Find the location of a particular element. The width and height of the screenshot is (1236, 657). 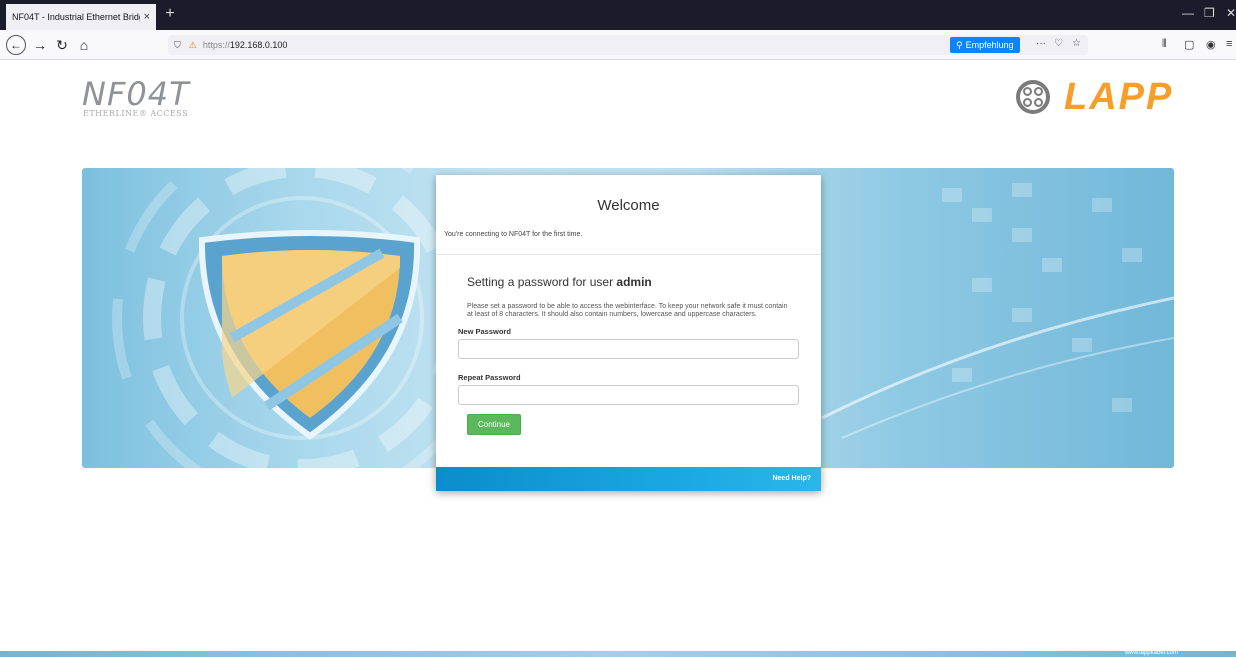

recommendation-badge: ⚲ Empfehlung is located at coordinates (985, 45).